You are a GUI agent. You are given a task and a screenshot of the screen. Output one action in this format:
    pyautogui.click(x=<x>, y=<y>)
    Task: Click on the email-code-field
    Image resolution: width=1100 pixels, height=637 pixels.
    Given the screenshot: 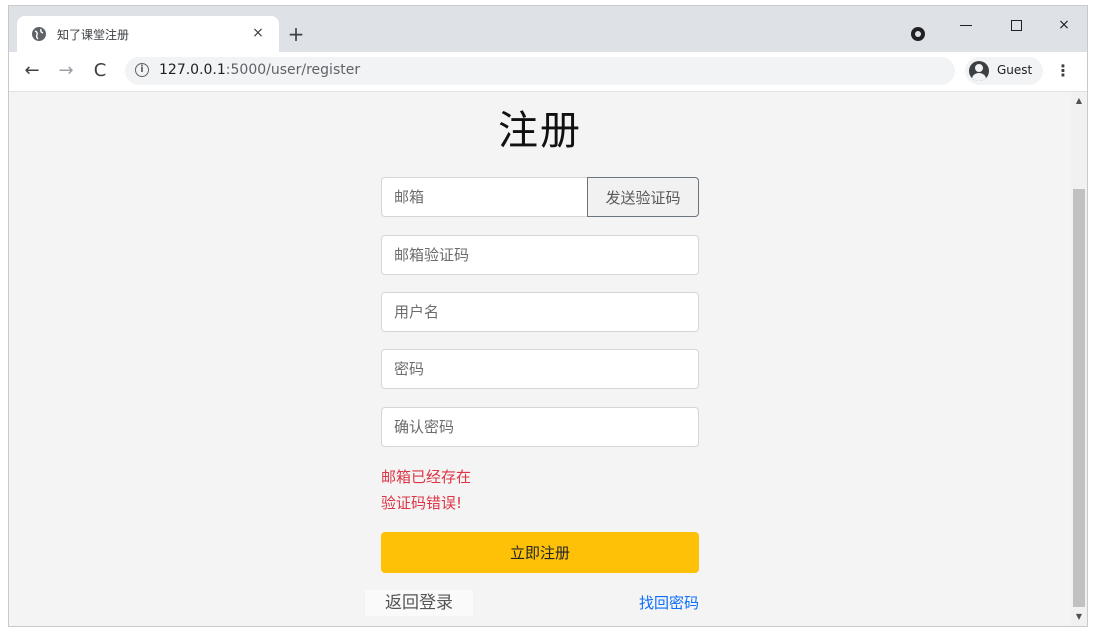 What is the action you would take?
    pyautogui.click(x=540, y=255)
    